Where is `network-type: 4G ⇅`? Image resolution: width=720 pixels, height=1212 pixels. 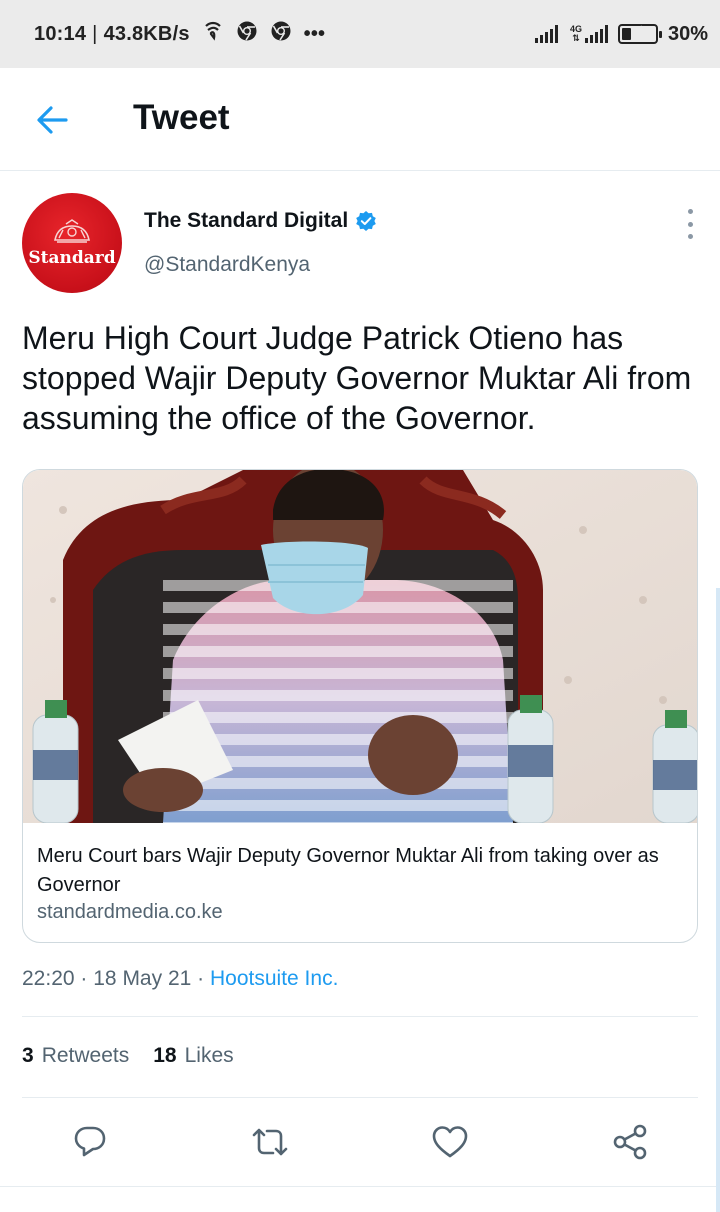
network-type: 4G ⇅ is located at coordinates (575, 33).